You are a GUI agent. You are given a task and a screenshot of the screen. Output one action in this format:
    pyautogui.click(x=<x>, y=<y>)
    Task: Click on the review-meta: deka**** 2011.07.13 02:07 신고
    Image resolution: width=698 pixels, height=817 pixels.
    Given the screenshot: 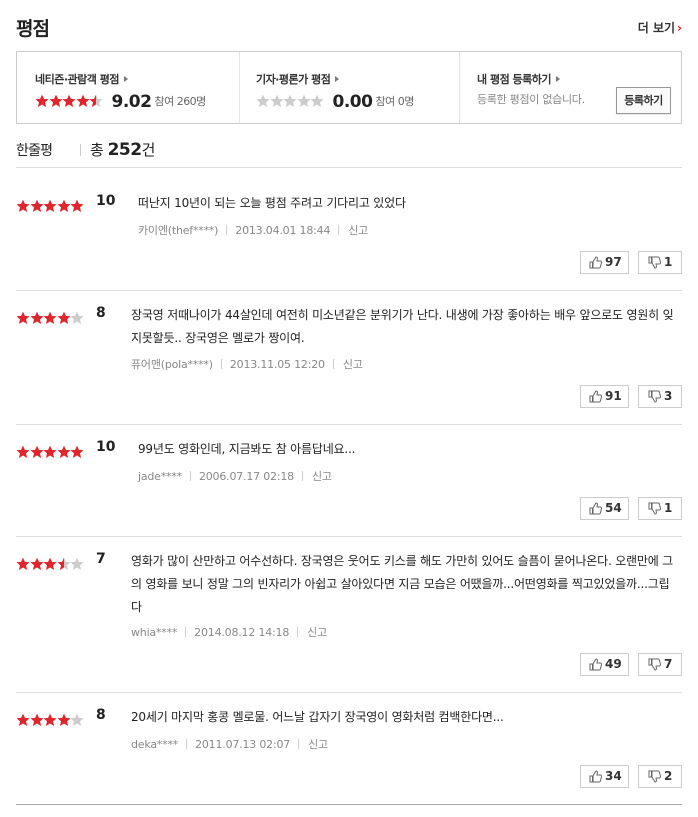 What is the action you would take?
    pyautogui.click(x=229, y=744)
    